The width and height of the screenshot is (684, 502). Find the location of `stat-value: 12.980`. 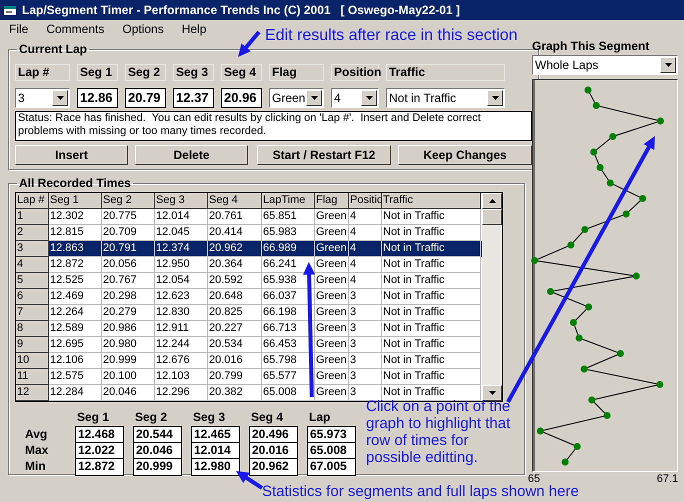

stat-value: 12.980 is located at coordinates (215, 467).